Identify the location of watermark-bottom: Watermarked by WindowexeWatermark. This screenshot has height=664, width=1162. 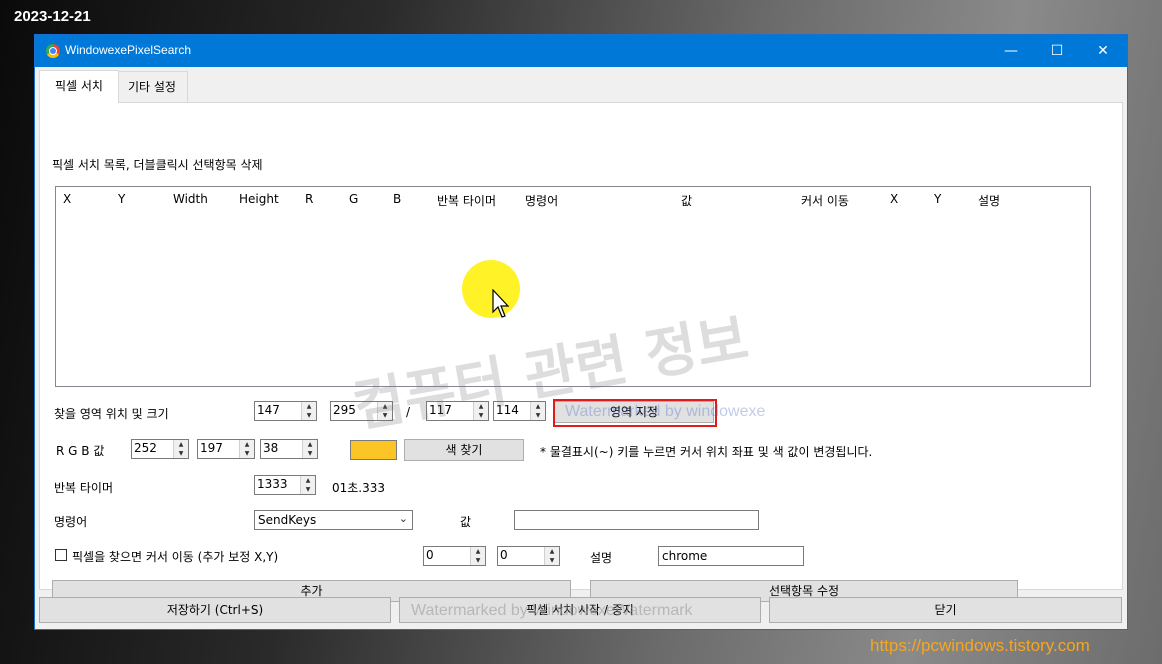
(552, 610).